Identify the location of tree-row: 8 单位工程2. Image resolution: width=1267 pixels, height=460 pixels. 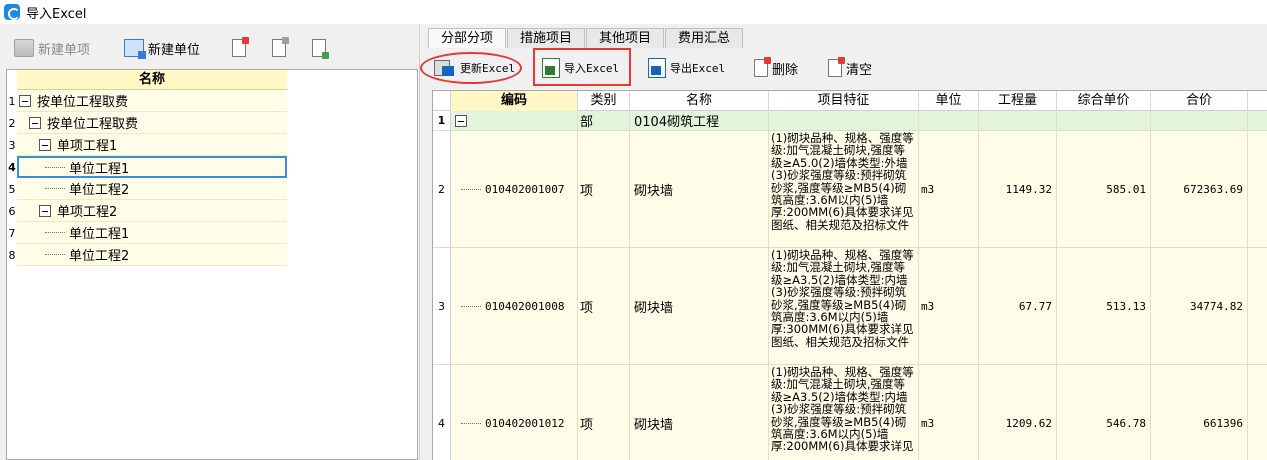
(147, 255).